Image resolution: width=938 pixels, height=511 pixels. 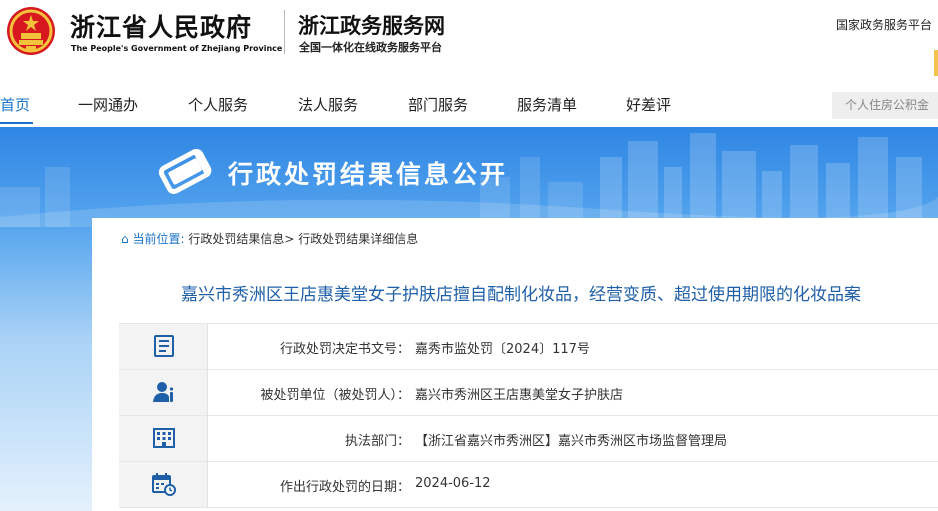 I want to click on service-subtitle: 全国一体化在线政务服务平台, so click(x=370, y=47).